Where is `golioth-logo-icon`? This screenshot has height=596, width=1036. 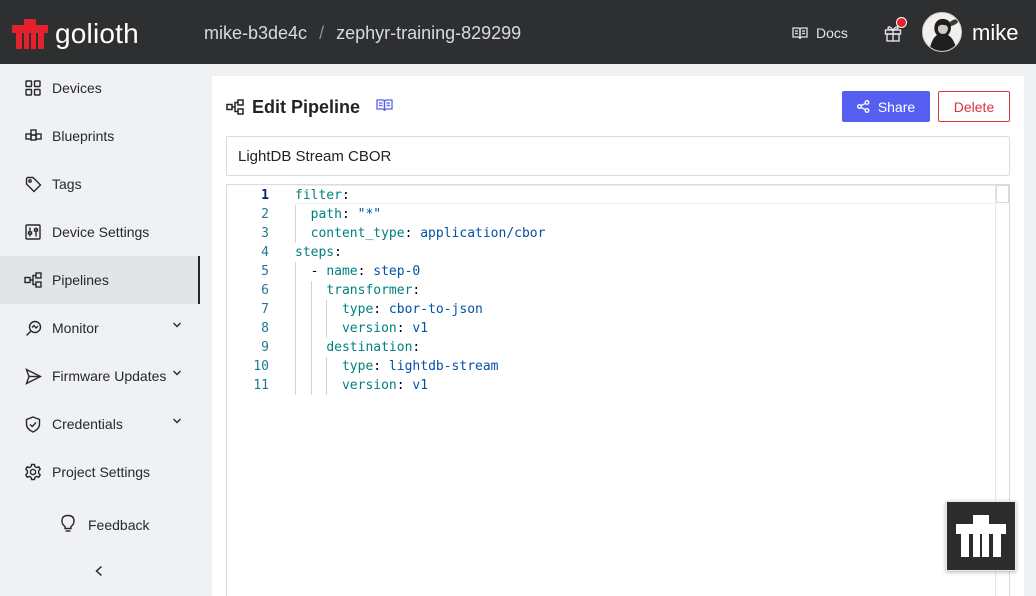
golioth-logo-icon is located at coordinates (30, 34).